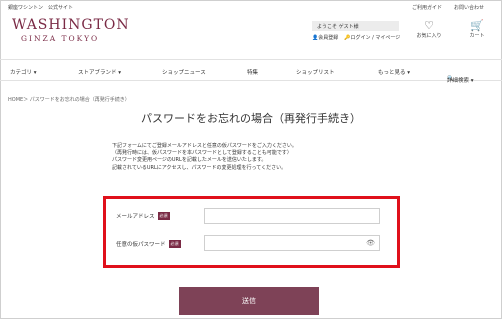 The image size is (502, 319). What do you see at coordinates (99, 72) in the screenshot?
I see `nav-store-brand: ストアブランド ▾` at bounding box center [99, 72].